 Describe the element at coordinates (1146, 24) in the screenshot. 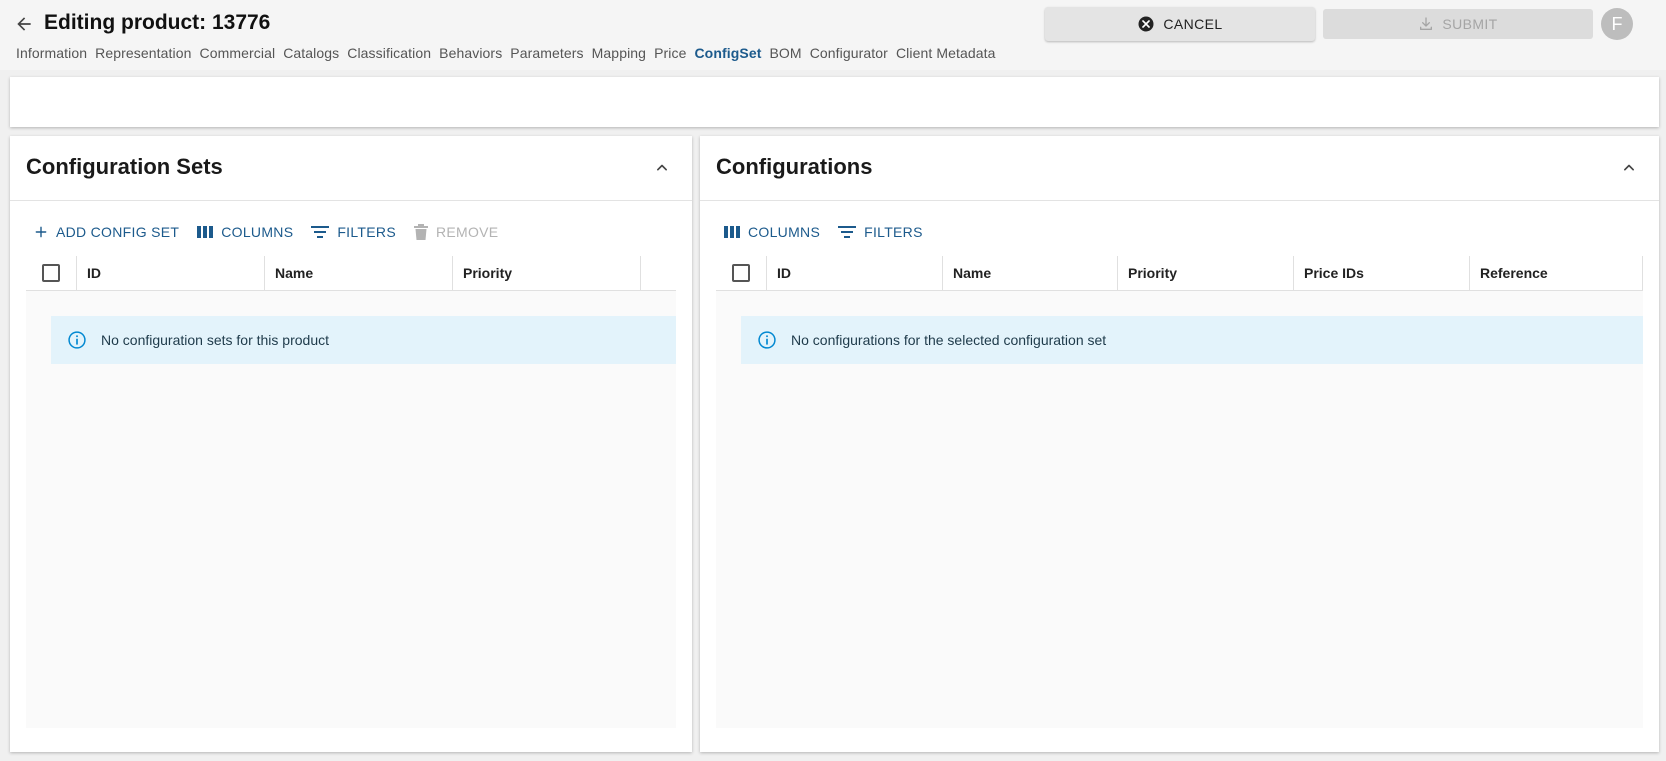

I see `cancel-circle-icon` at that location.